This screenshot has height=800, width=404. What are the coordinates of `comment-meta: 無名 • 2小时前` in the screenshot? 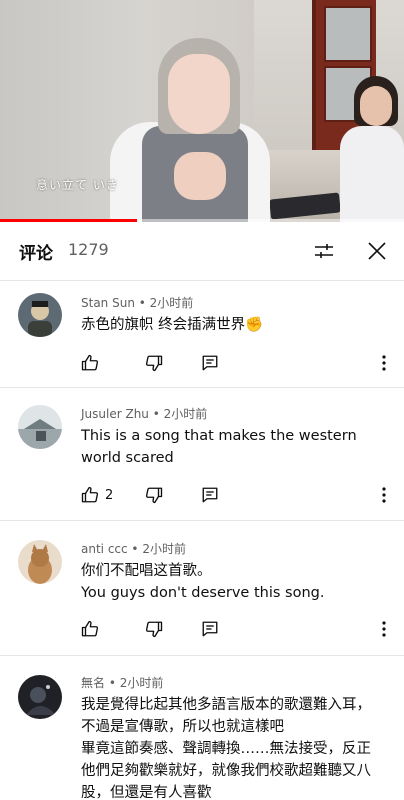 It's located at (122, 682).